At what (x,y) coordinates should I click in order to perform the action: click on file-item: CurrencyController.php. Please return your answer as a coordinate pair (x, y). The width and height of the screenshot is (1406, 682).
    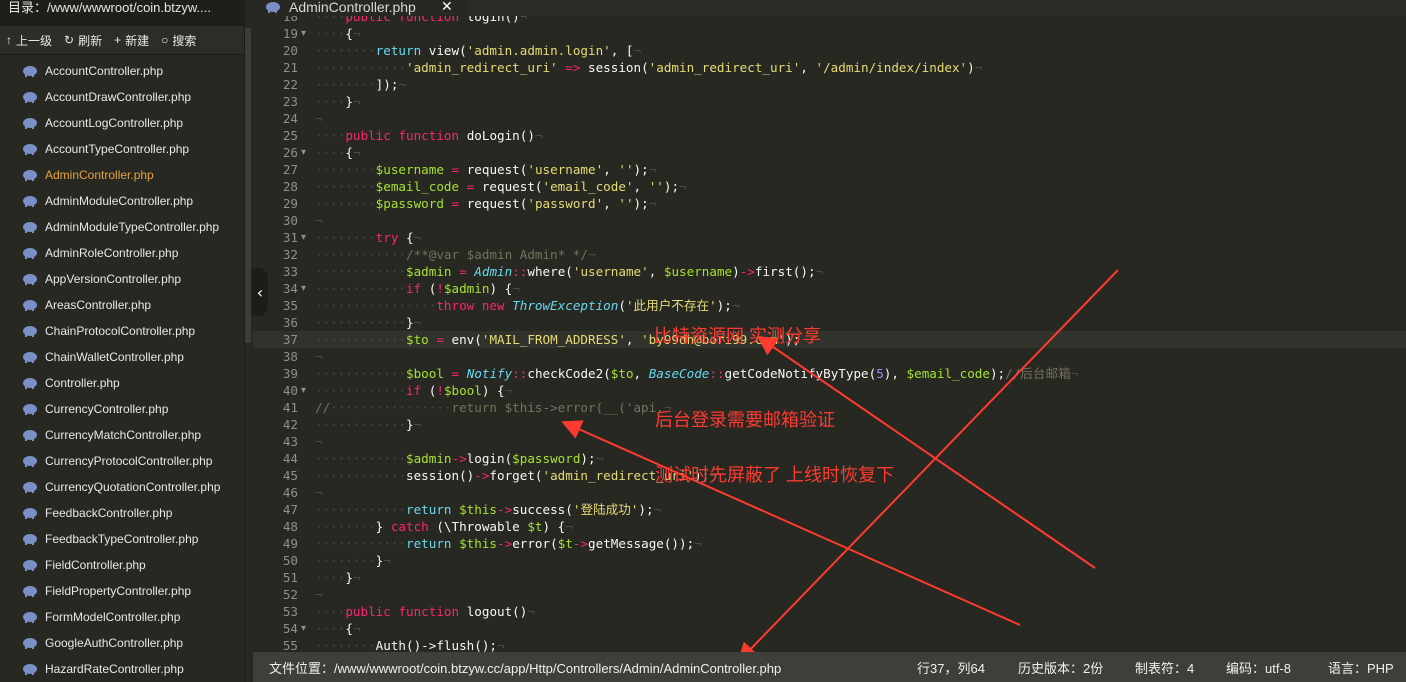
    Looking at the image, I should click on (122, 409).